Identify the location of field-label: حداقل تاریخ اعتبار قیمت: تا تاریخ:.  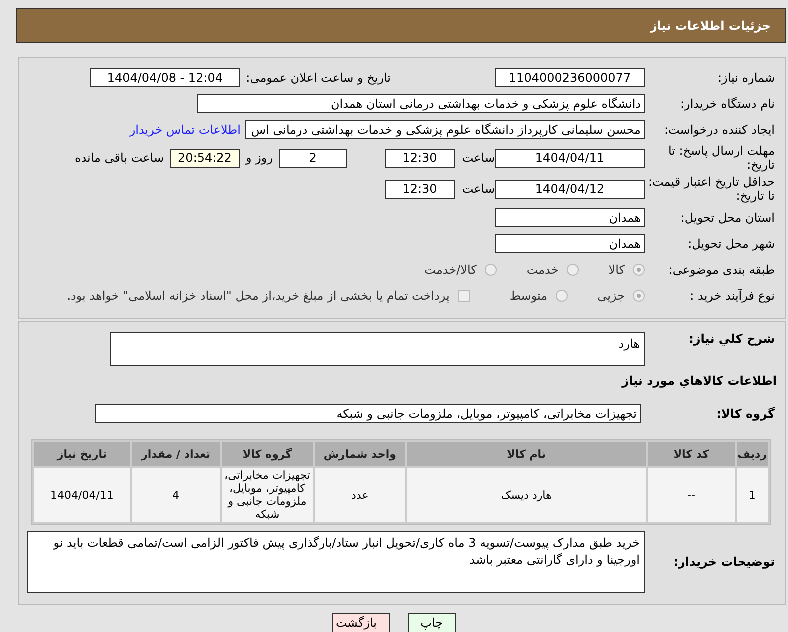
(711, 189).